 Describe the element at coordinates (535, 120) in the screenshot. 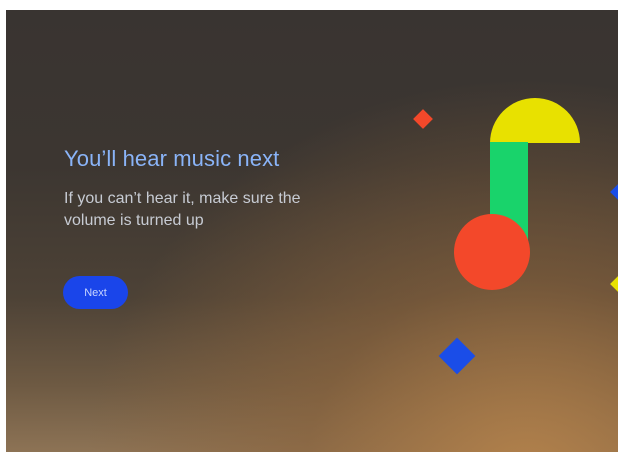

I see `yellow-semicircle-shape` at that location.